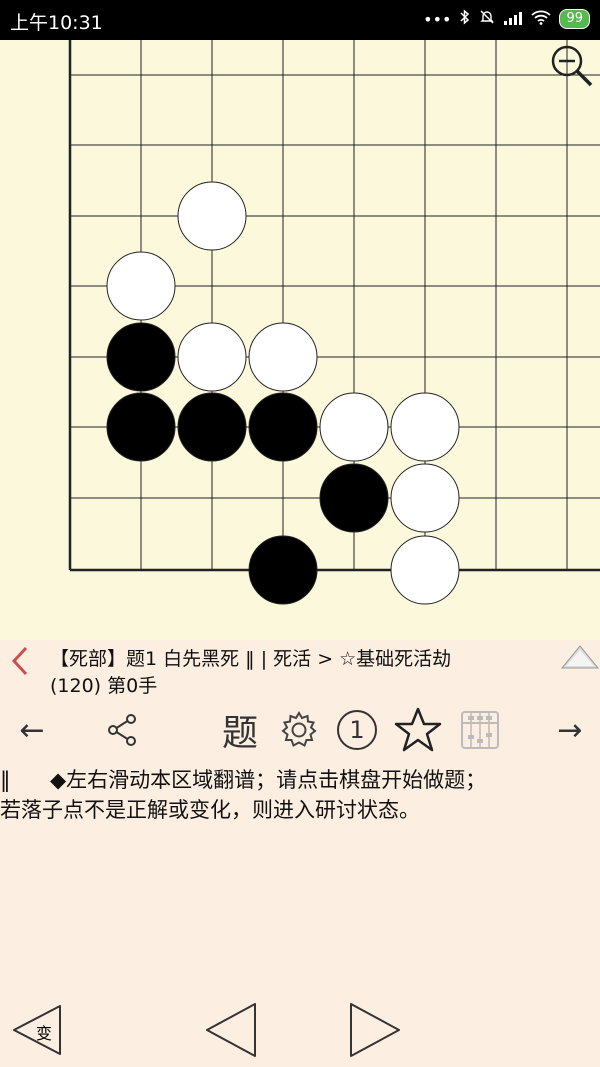  I want to click on favorite-star-icon, so click(418, 730).